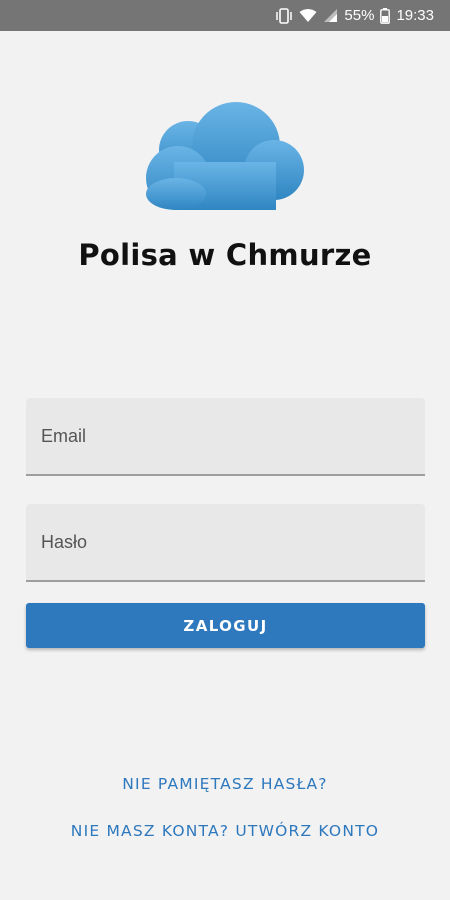 Image resolution: width=450 pixels, height=900 pixels. I want to click on signal-icon, so click(330, 15).